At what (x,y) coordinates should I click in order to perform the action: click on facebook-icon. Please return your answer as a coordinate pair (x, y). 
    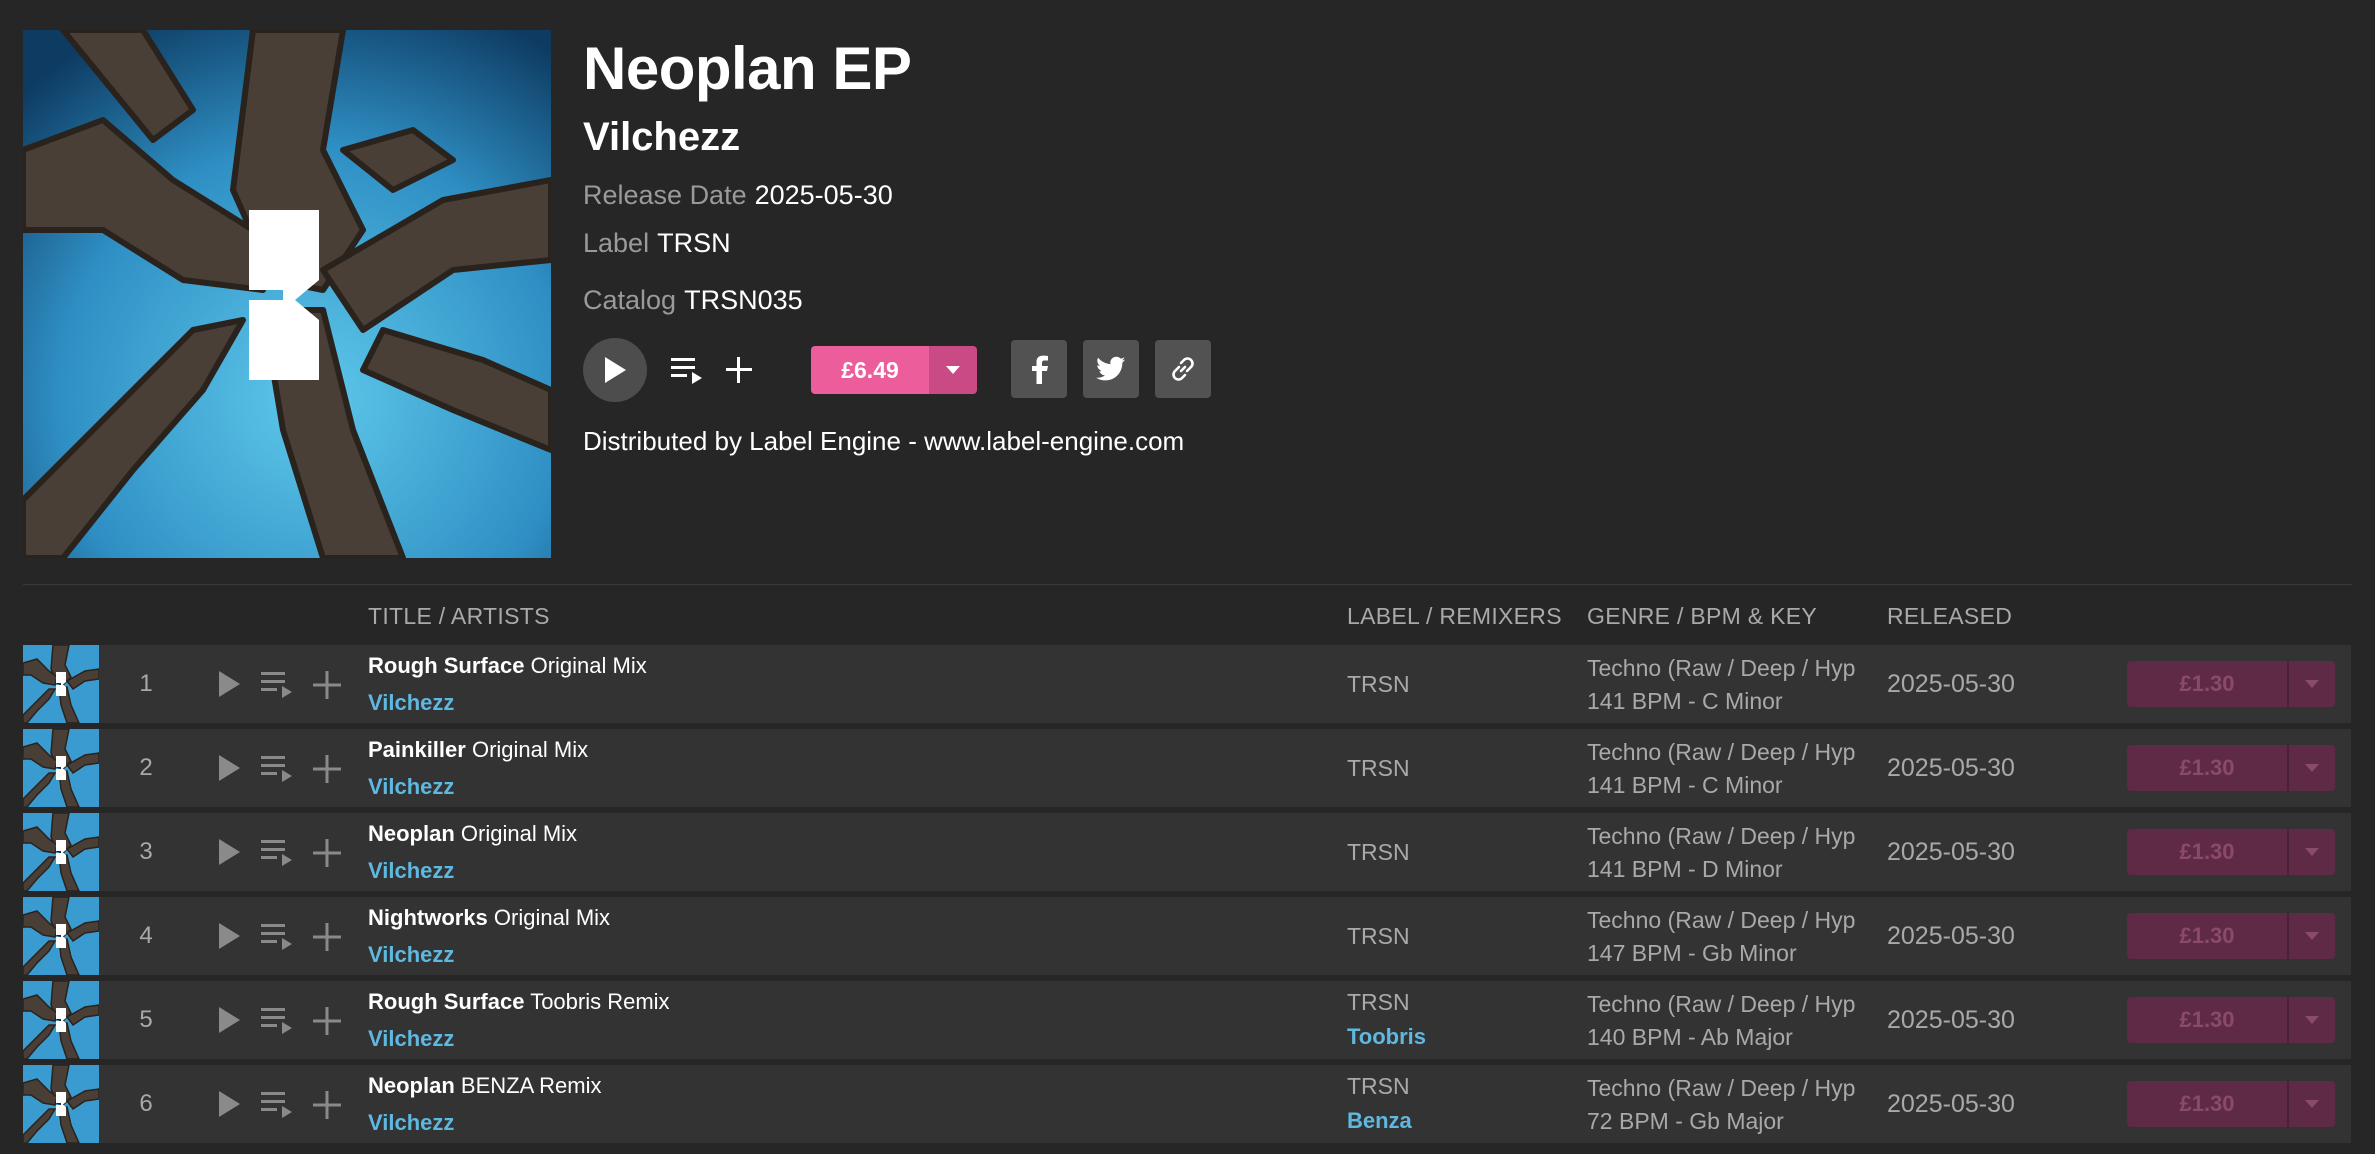
    Looking at the image, I should click on (1040, 369).